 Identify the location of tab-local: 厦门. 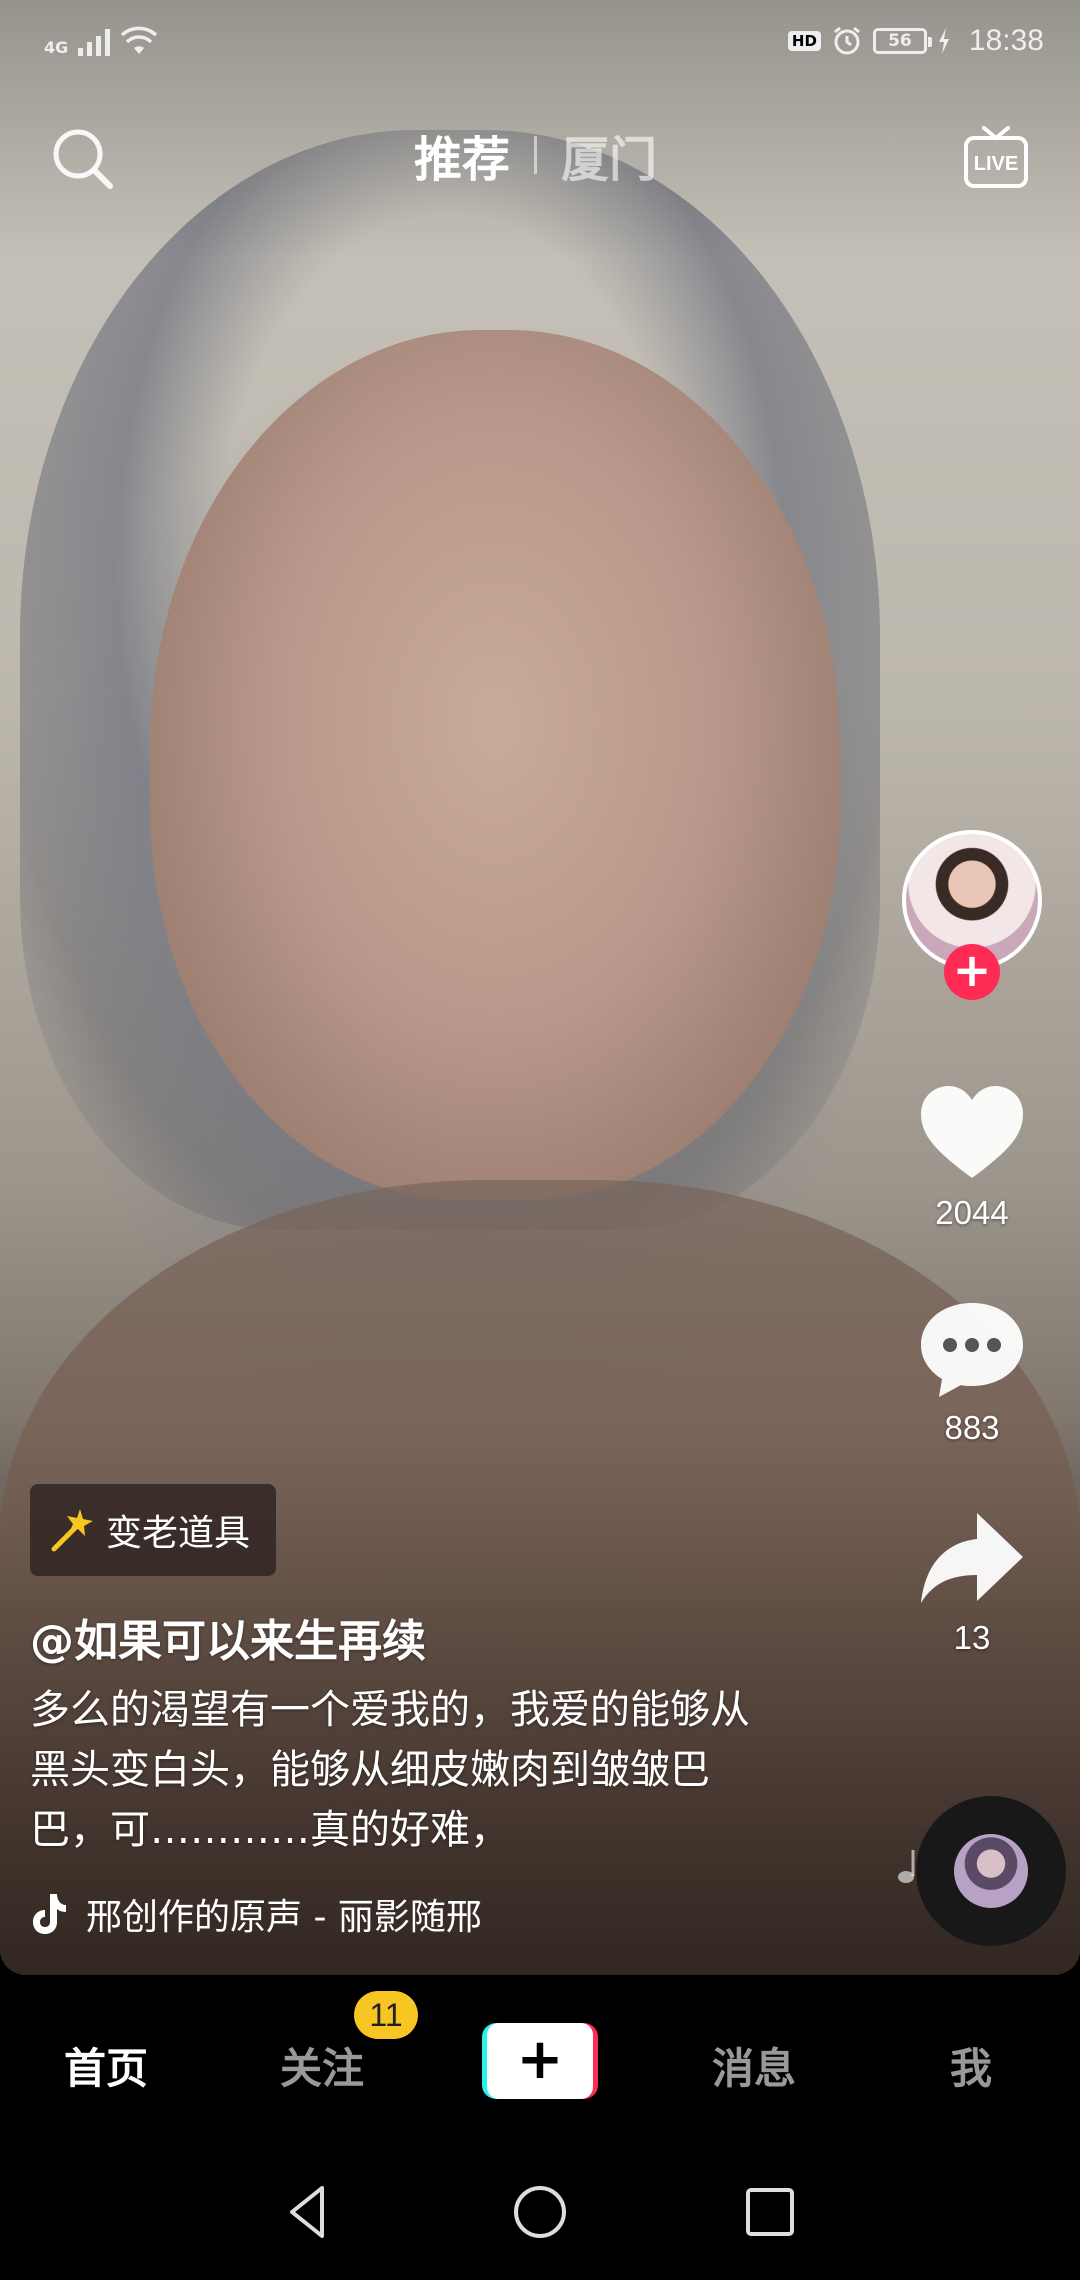
(609, 155).